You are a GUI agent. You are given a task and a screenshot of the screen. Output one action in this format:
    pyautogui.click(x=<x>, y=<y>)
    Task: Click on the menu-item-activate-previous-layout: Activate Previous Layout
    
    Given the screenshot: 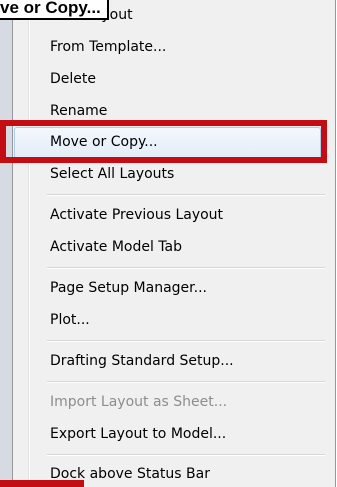 What is the action you would take?
    pyautogui.click(x=136, y=215)
    